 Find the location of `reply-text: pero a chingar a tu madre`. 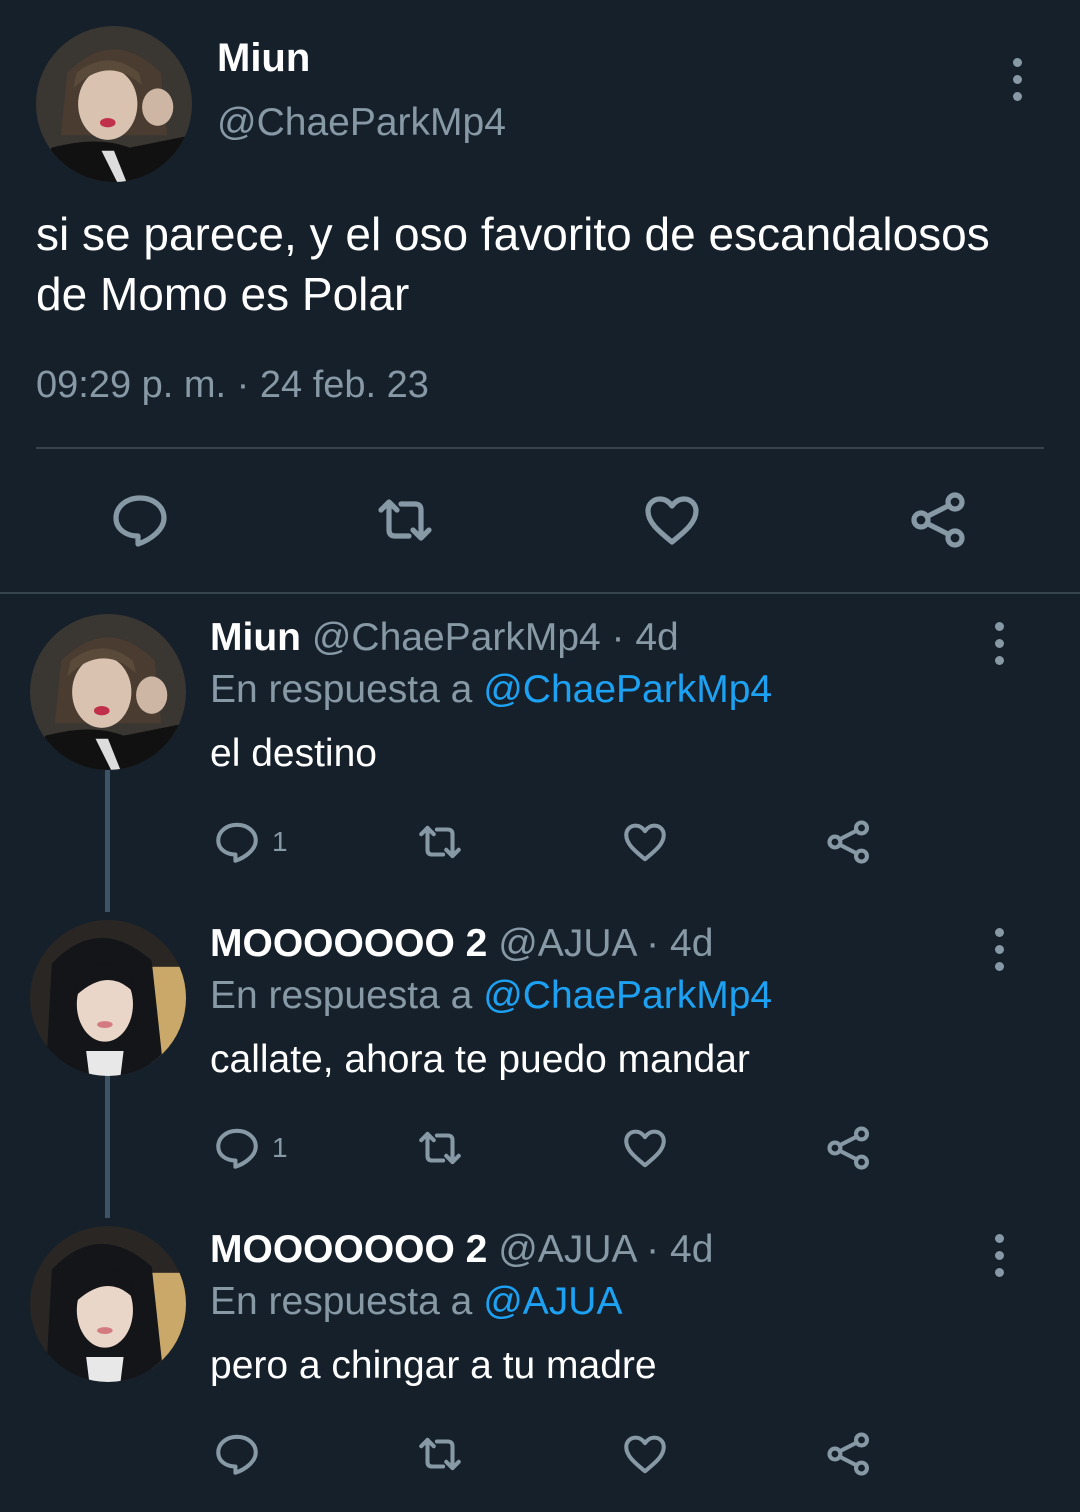

reply-text: pero a chingar a tu madre is located at coordinates (433, 1365).